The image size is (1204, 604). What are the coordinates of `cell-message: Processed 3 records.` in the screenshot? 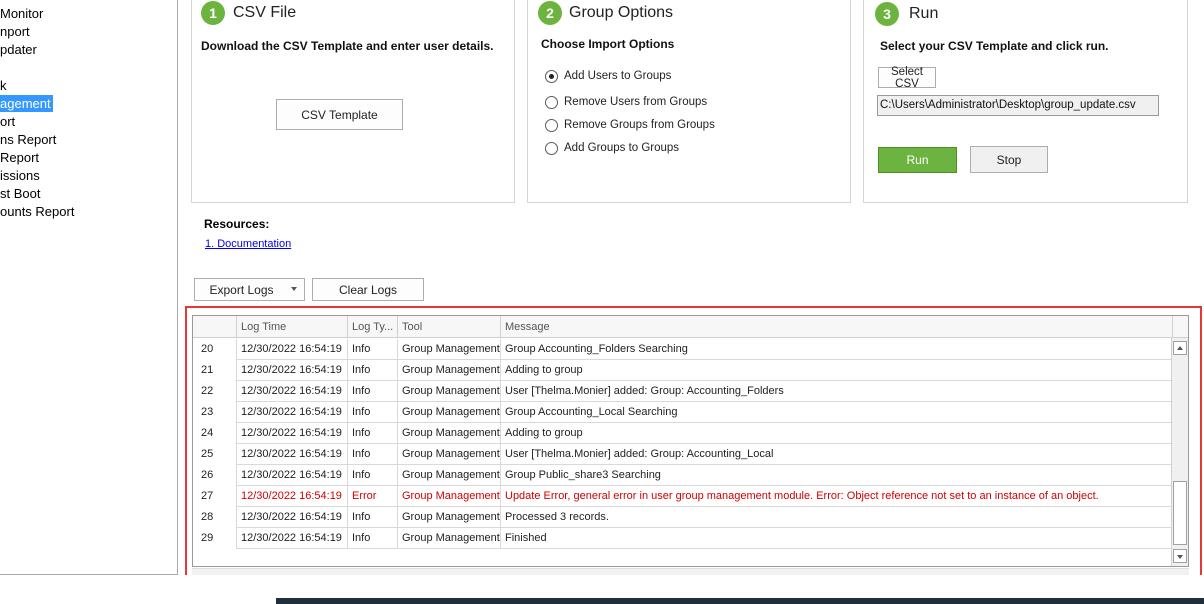 It's located at (837, 517).